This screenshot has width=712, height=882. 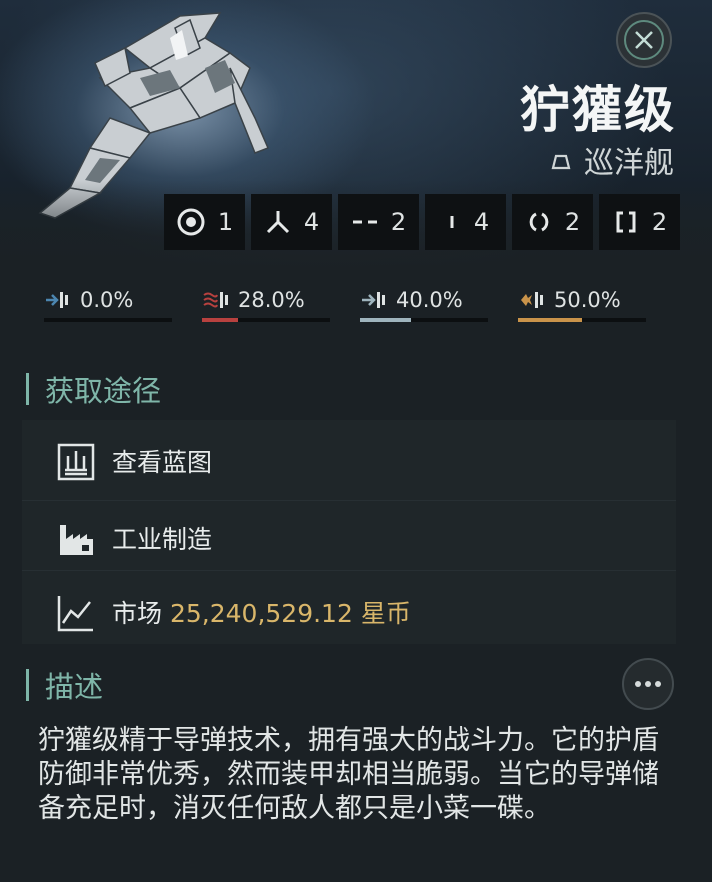 I want to click on resist-em: 0.0%, so click(x=108, y=304).